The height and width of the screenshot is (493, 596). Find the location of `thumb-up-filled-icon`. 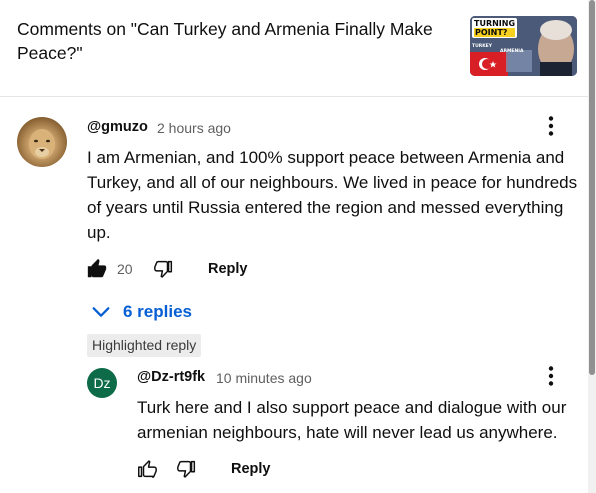

thumb-up-filled-icon is located at coordinates (97, 269).